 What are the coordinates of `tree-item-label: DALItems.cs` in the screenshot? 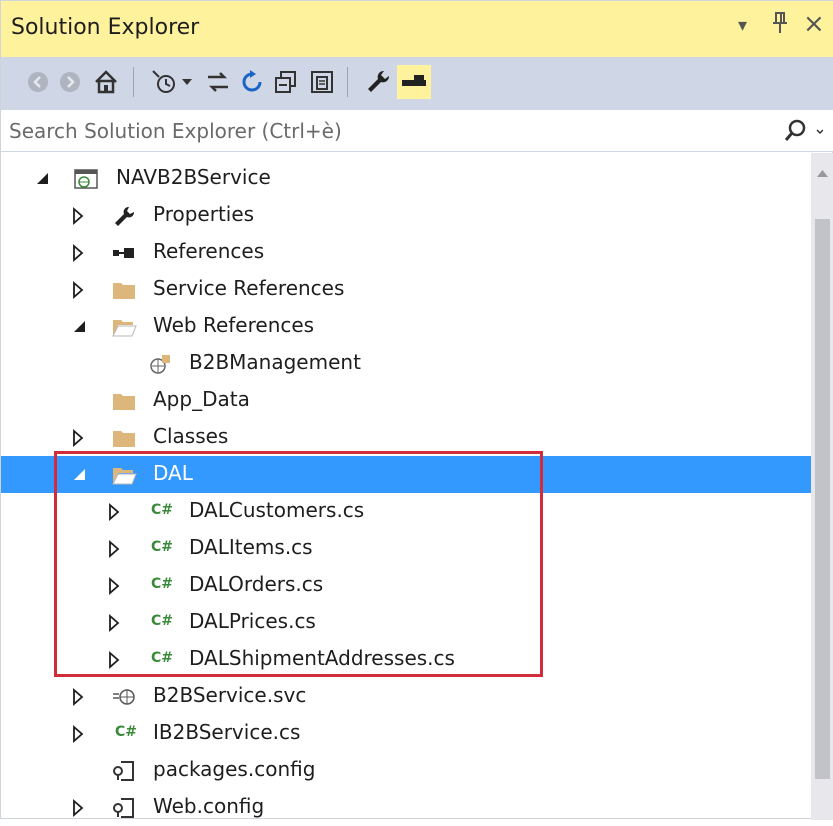 It's located at (251, 547).